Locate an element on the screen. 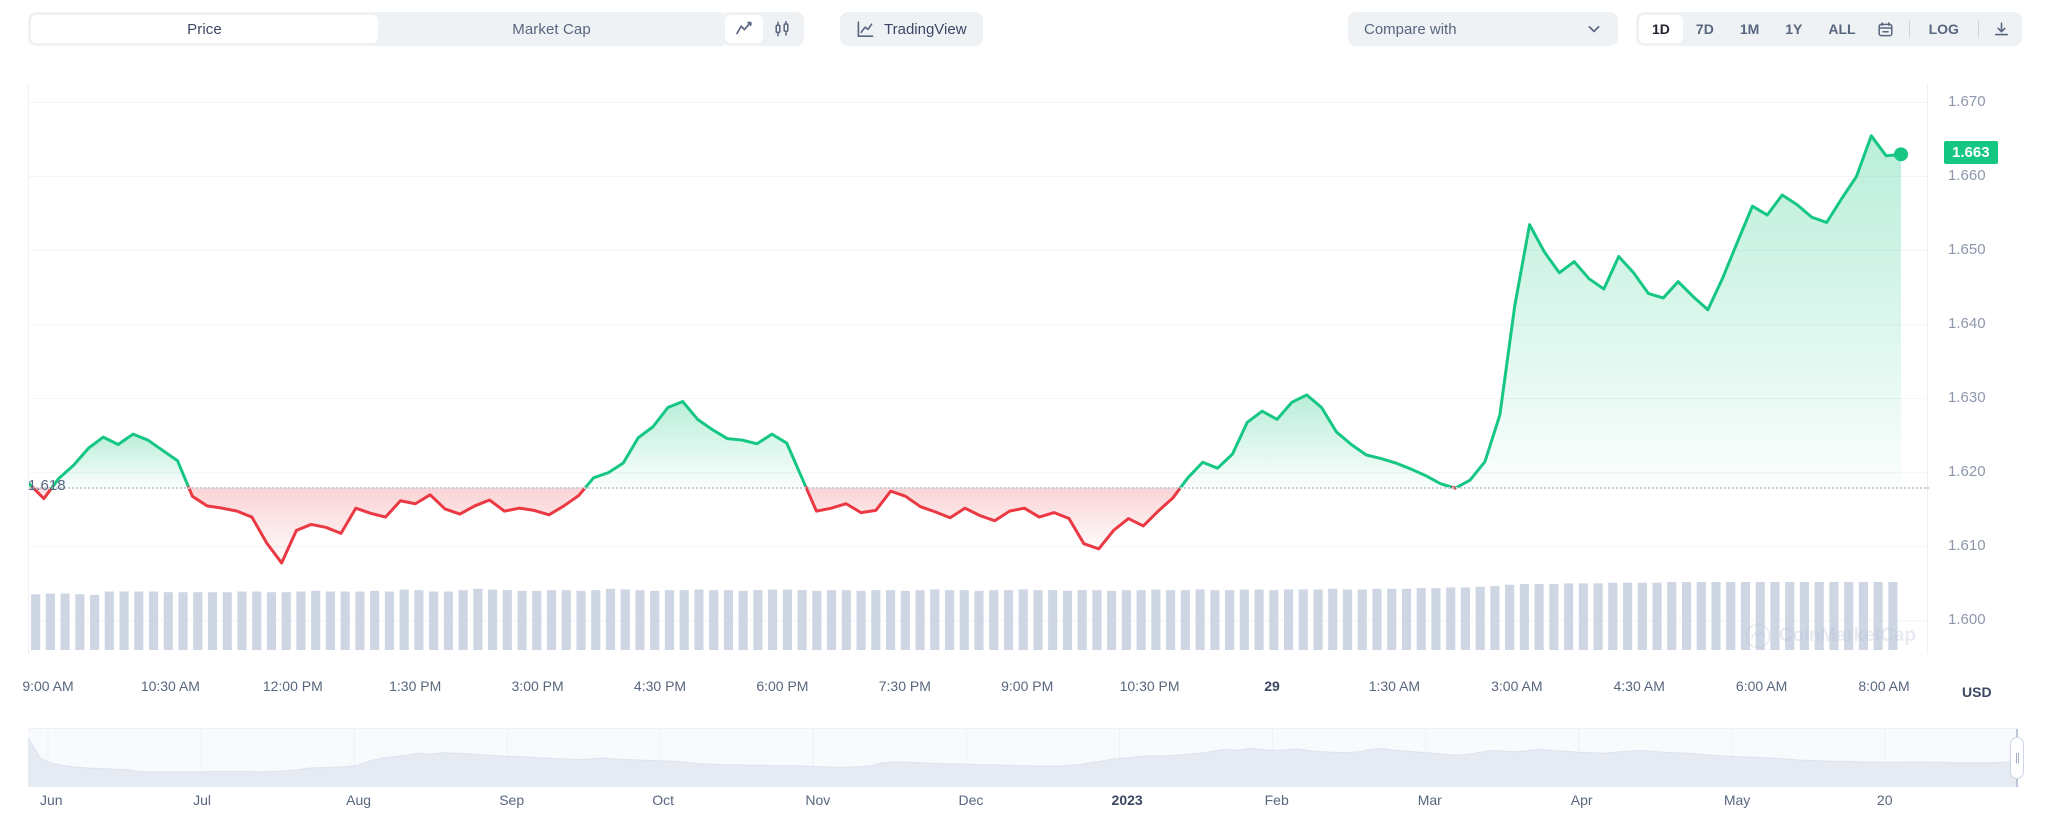 This screenshot has width=2048, height=834. range-1d-button: 1D is located at coordinates (1661, 29).